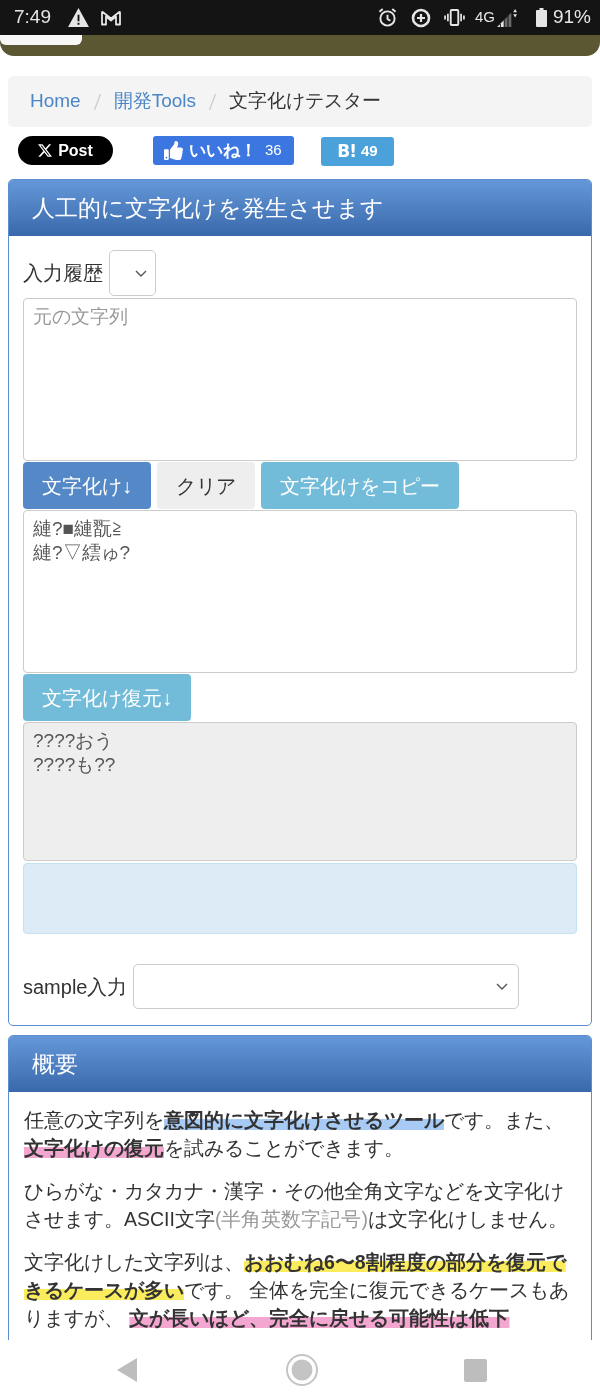 The image size is (600, 1400). Describe the element at coordinates (454, 17) in the screenshot. I see `vibrate-icon` at that location.